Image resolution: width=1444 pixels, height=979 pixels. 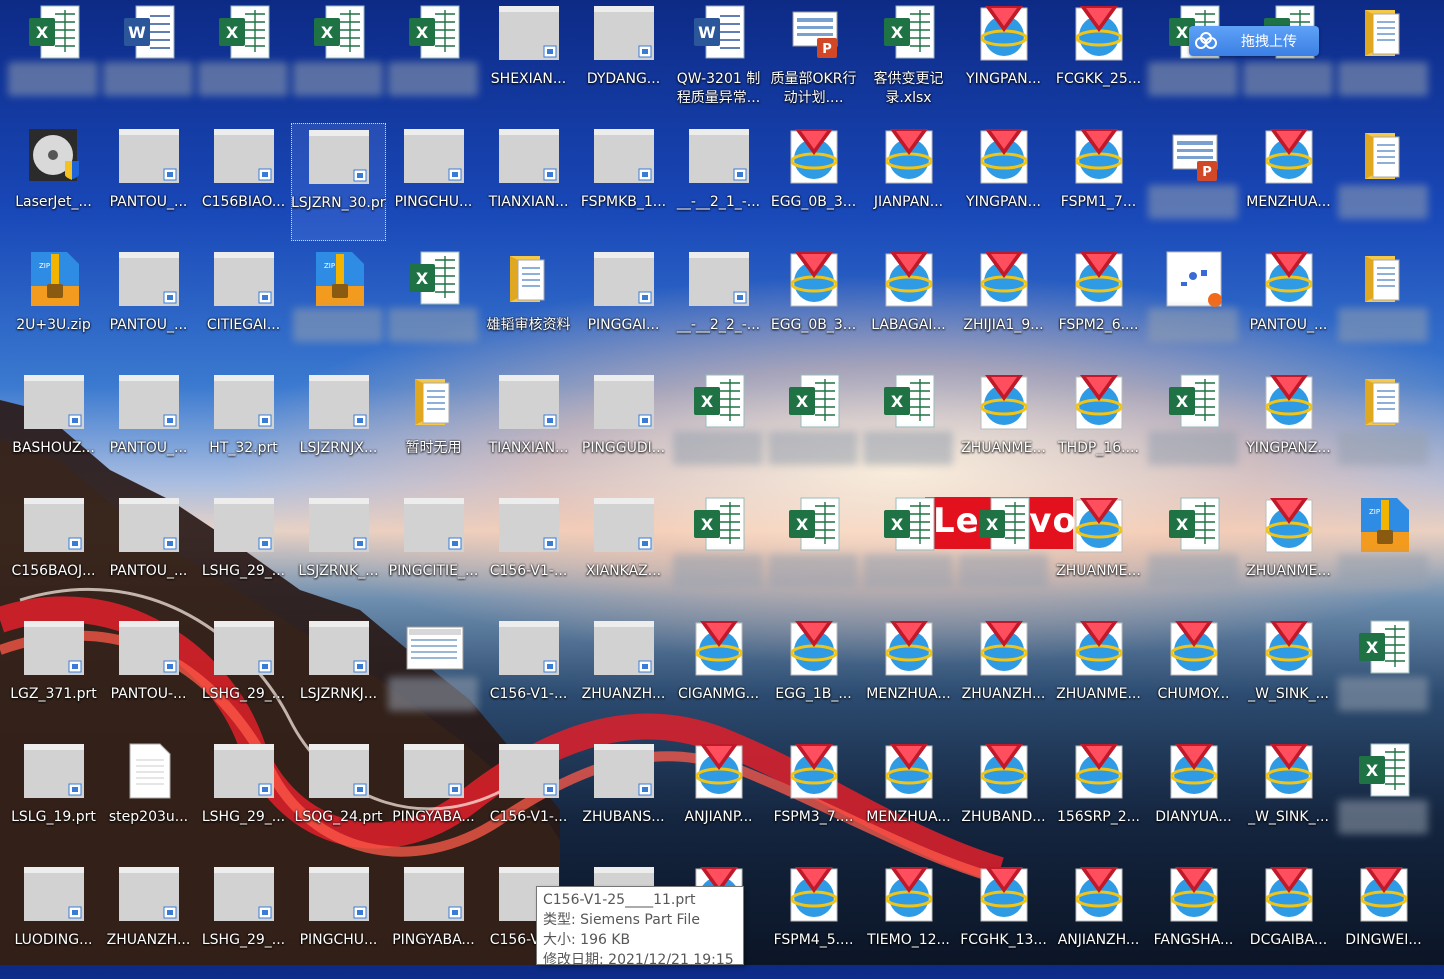 I want to click on desktop-icon: LSLG_19.prt, so click(x=53, y=797).